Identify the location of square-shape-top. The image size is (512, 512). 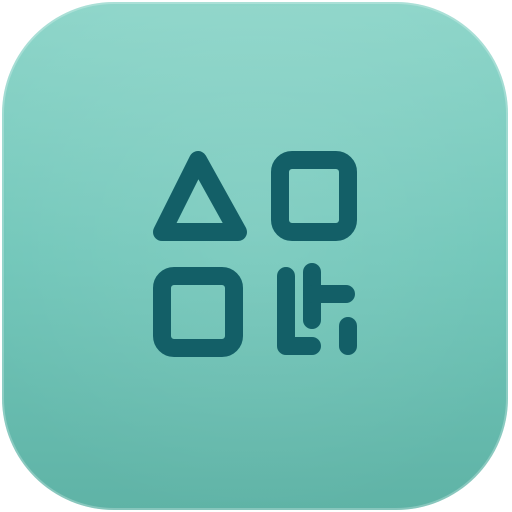
(314, 196).